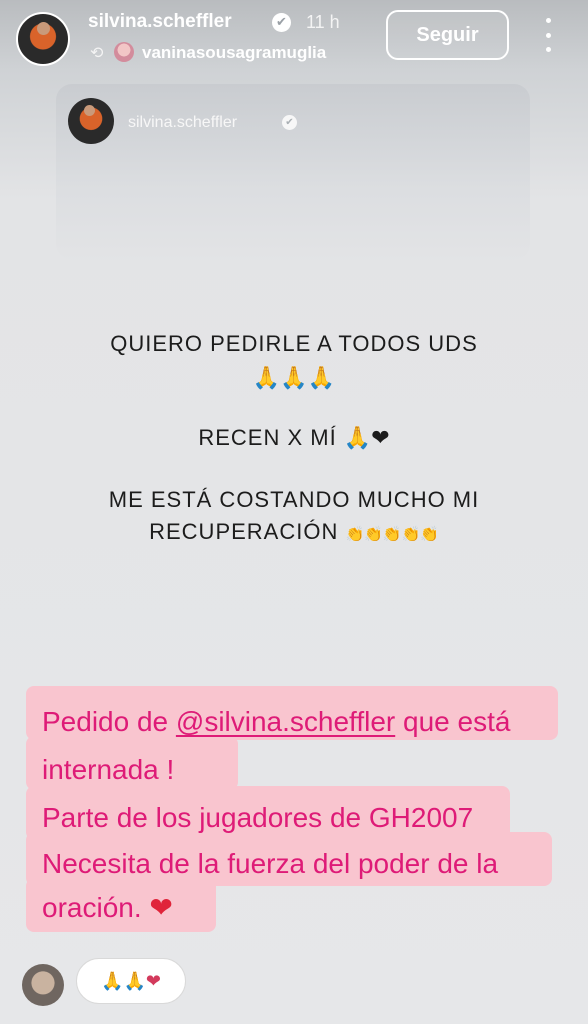 The height and width of the screenshot is (1024, 588). I want to click on embedded-post-card: silvina.scheffler ✔, so click(293, 172).